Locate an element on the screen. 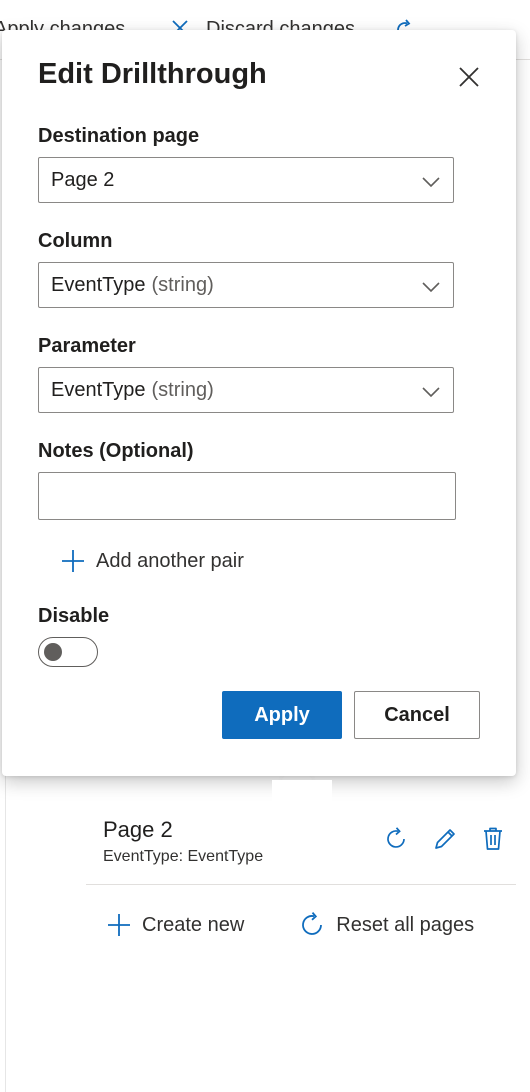  edit-pencil-icon is located at coordinates (445, 839).